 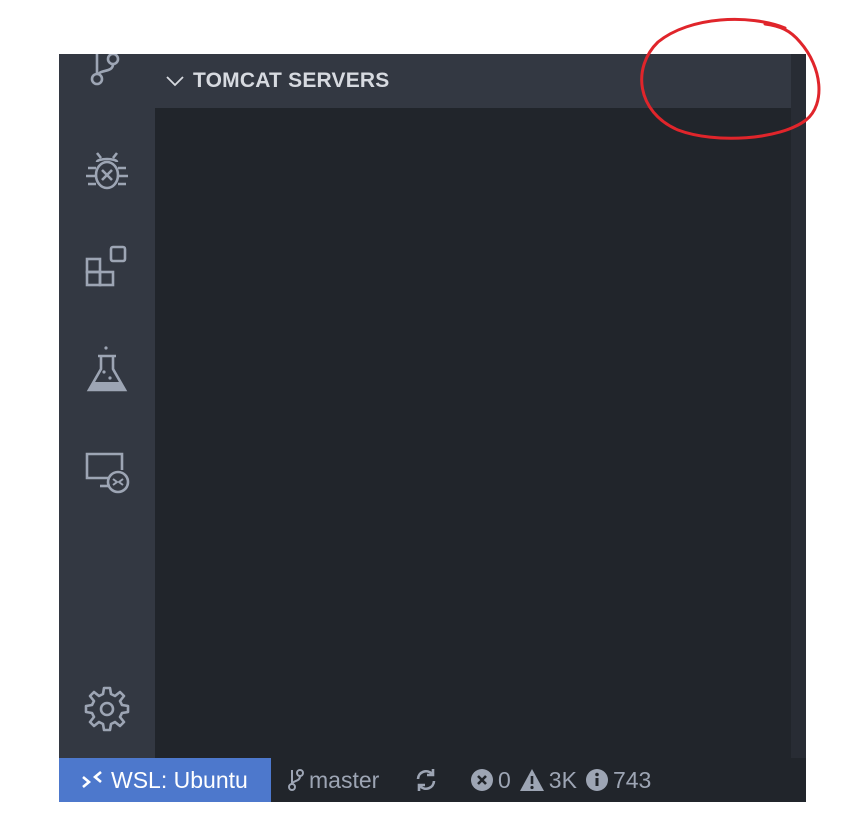 I want to click on panel-title: TOMCAT SERVERS, so click(x=291, y=80).